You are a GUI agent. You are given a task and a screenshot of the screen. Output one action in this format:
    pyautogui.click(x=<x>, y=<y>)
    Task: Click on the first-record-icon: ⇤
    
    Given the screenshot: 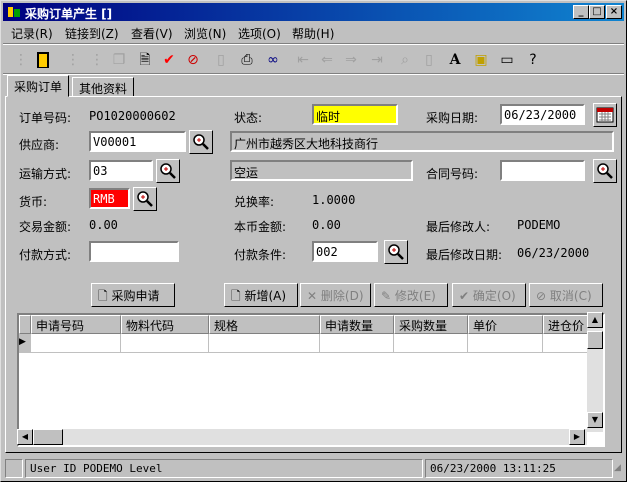 What is the action you would take?
    pyautogui.click(x=303, y=60)
    